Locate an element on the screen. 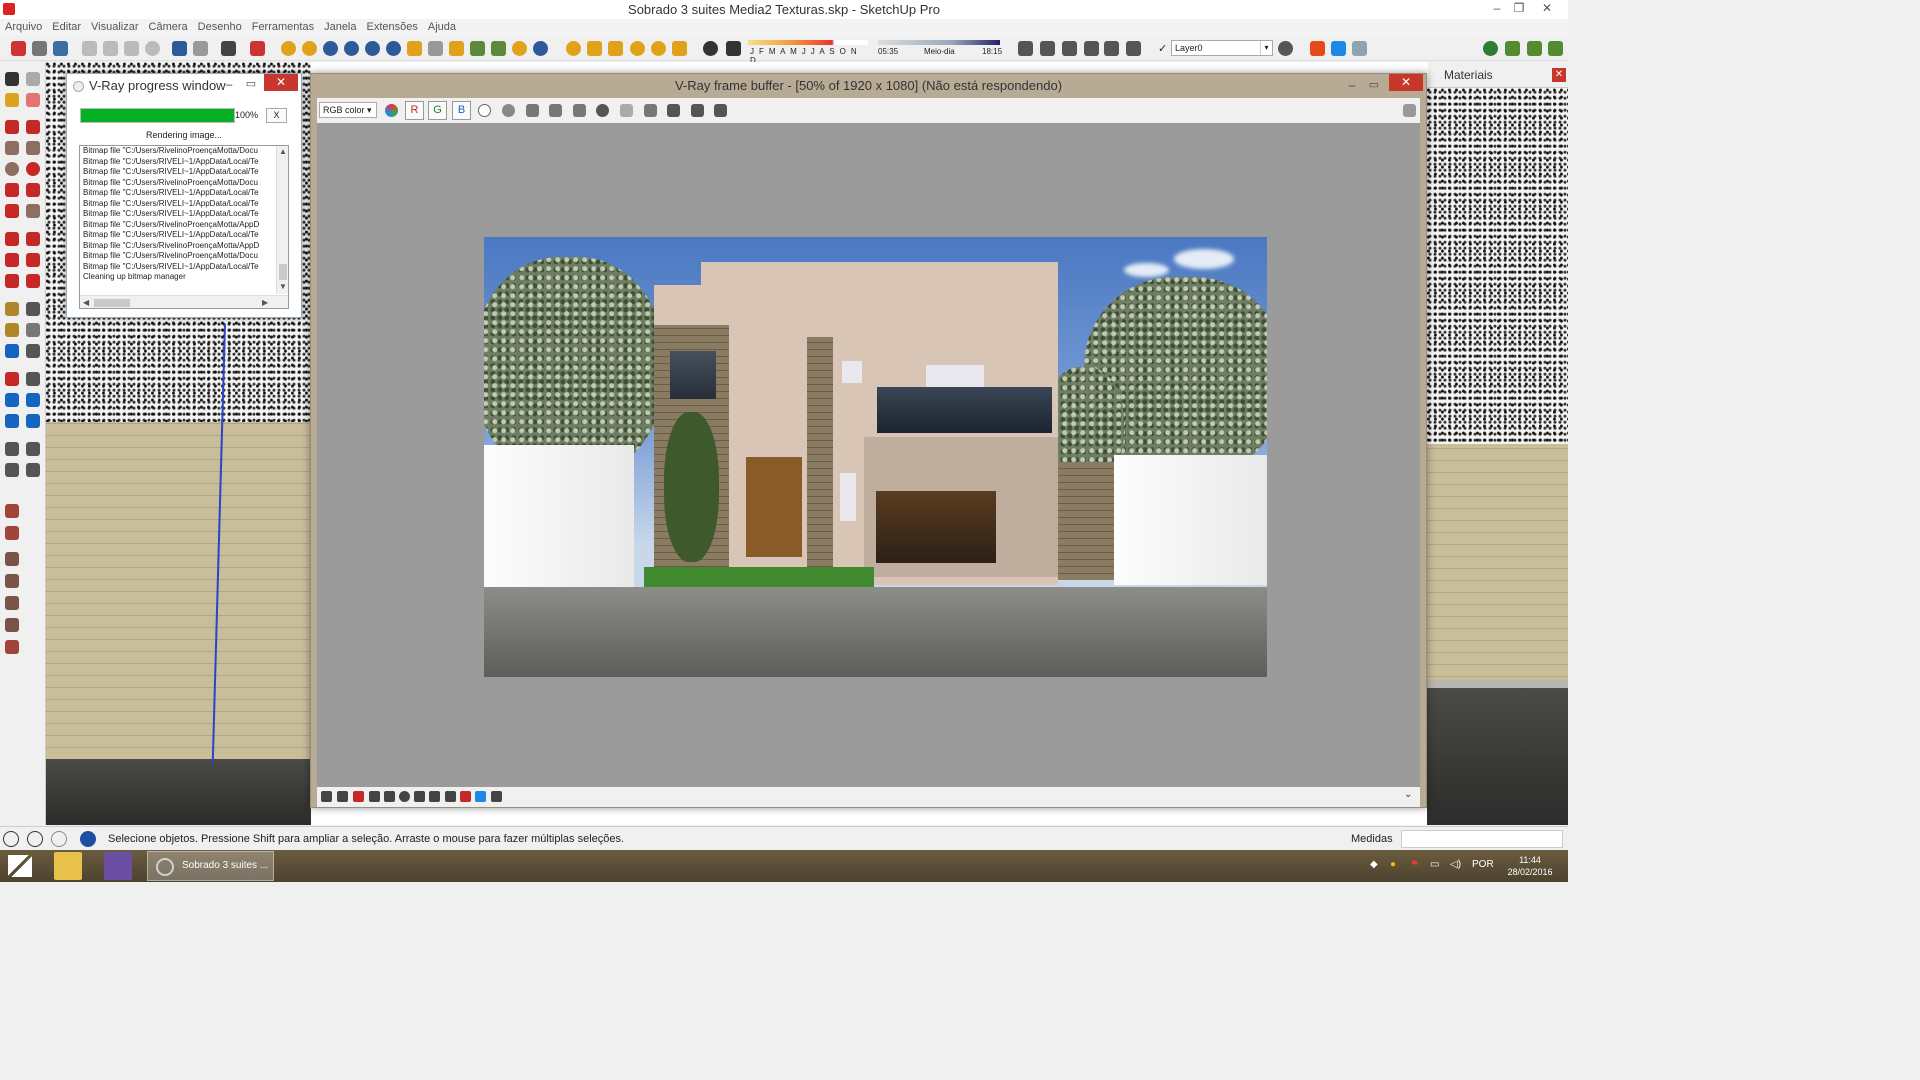 The image size is (1920, 1080). protractor-icon is located at coordinates (12, 330).